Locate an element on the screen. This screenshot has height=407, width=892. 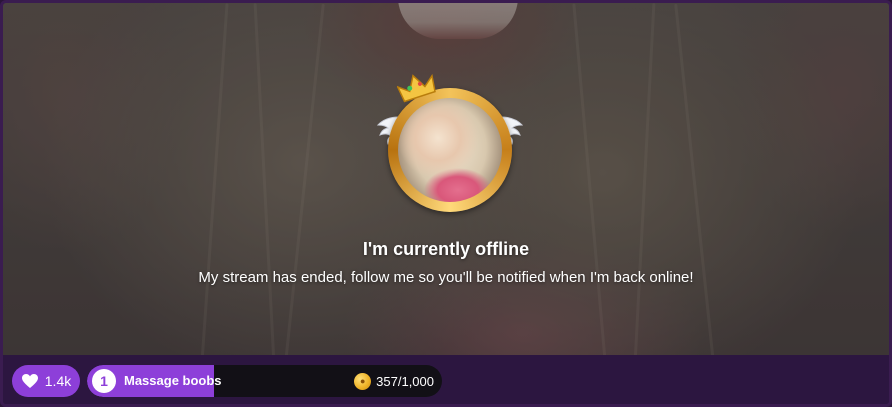
goal-label: Massage boobs is located at coordinates (173, 380).